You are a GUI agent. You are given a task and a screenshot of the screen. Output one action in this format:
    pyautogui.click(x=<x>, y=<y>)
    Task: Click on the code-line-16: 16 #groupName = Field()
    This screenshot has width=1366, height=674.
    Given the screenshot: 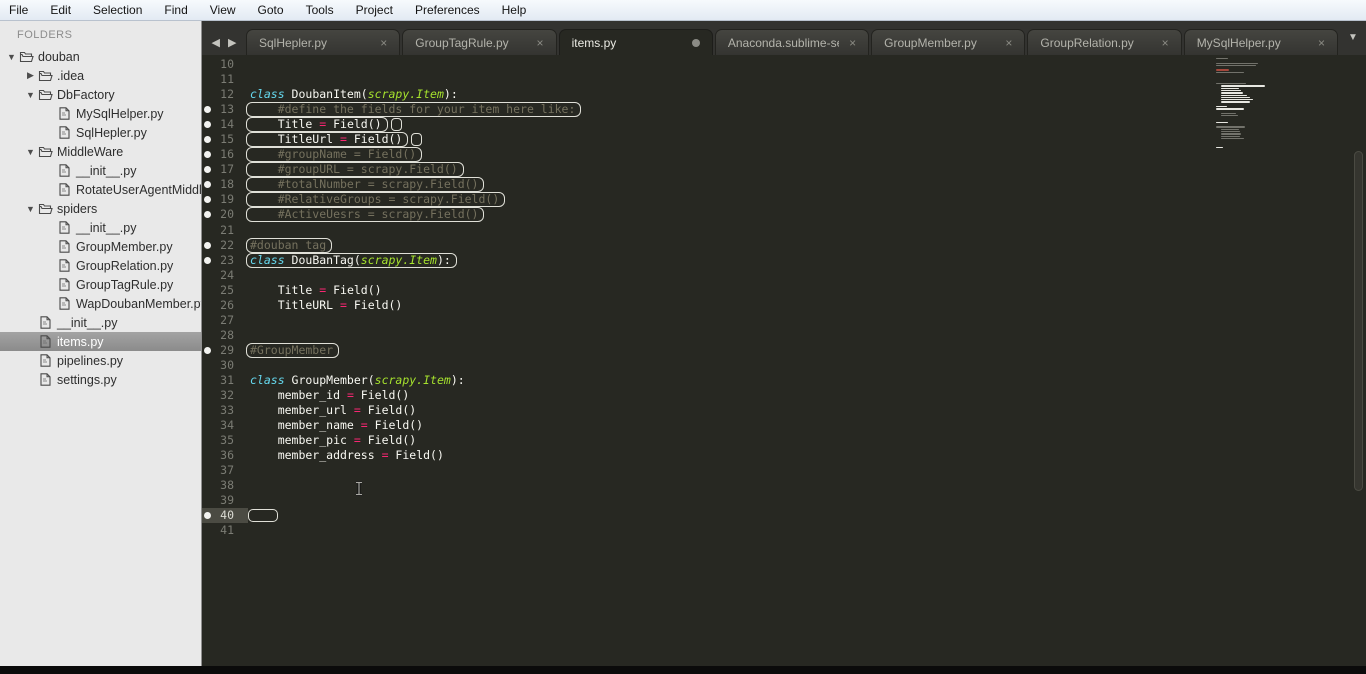 What is the action you would take?
    pyautogui.click(x=784, y=155)
    